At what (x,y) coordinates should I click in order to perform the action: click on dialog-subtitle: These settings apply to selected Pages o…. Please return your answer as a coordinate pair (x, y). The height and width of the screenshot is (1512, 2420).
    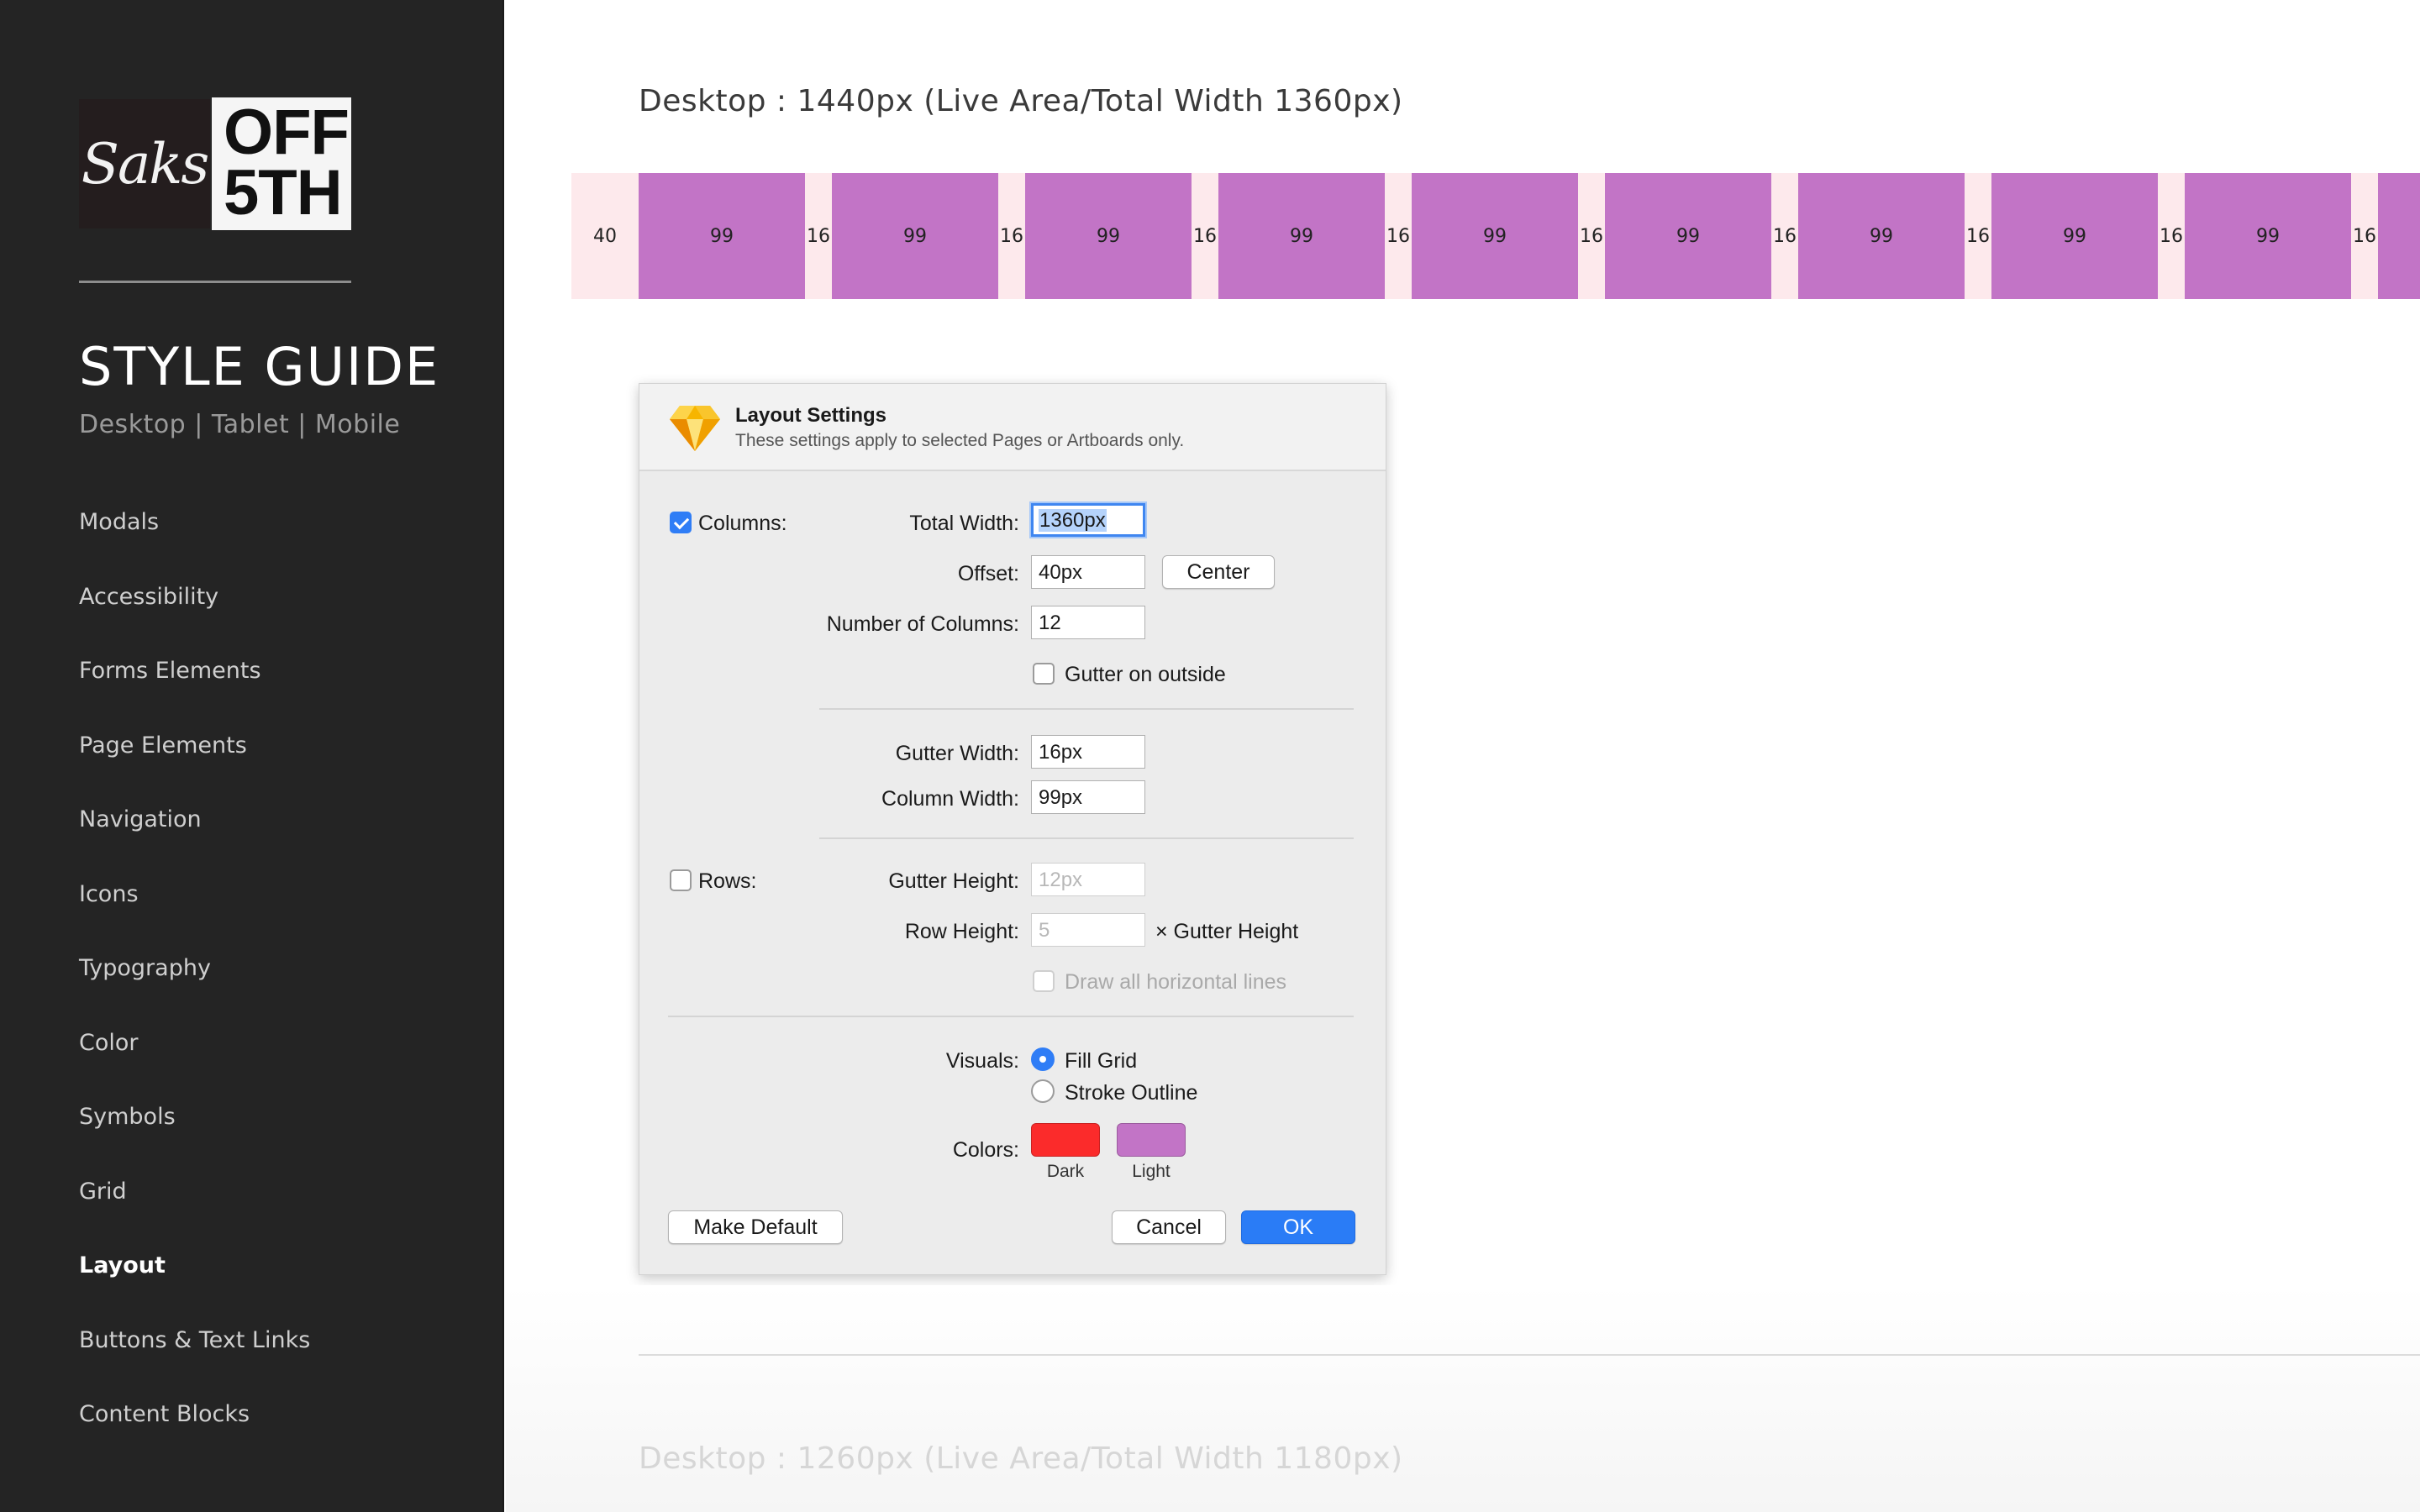
    Looking at the image, I should click on (960, 440).